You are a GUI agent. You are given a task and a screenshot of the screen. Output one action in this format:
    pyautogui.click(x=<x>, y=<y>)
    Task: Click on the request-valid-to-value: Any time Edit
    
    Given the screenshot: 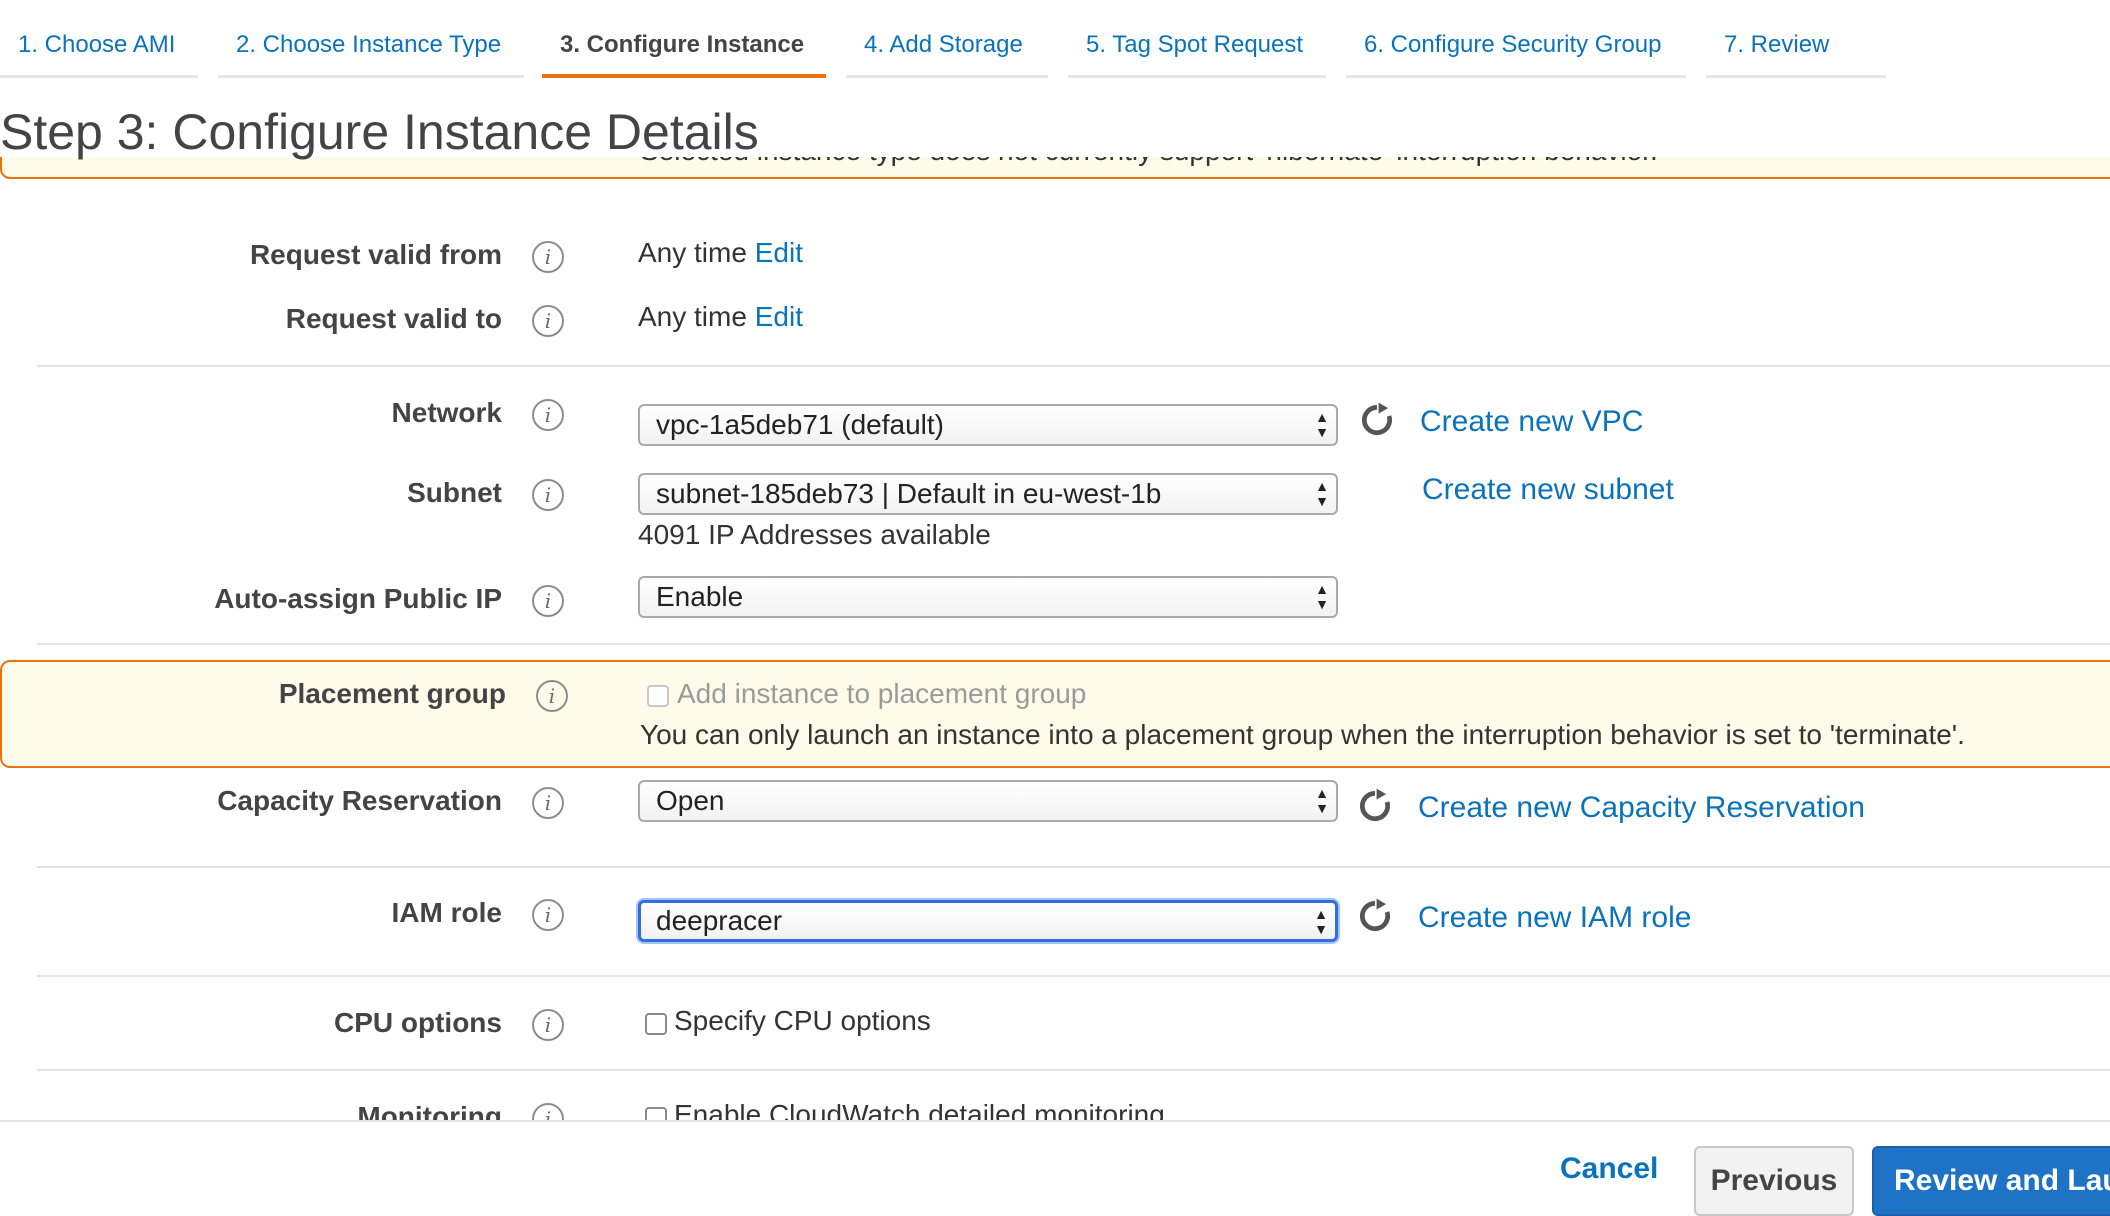 What is the action you would take?
    pyautogui.click(x=720, y=316)
    